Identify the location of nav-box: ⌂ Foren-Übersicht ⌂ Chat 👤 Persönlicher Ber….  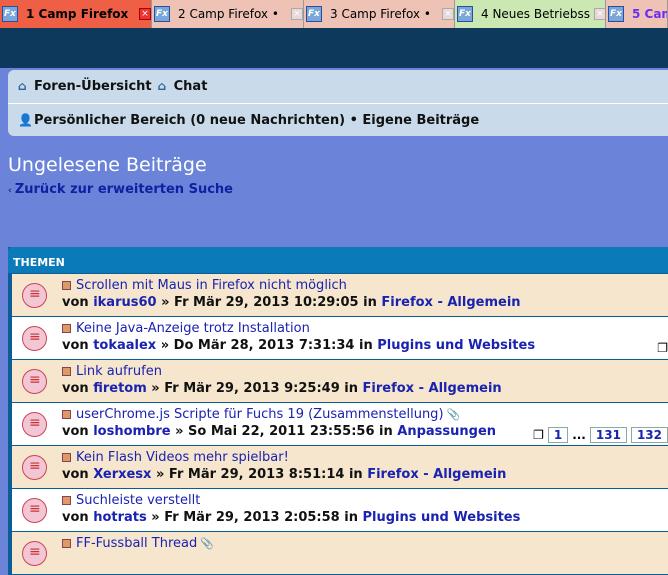
(338, 103).